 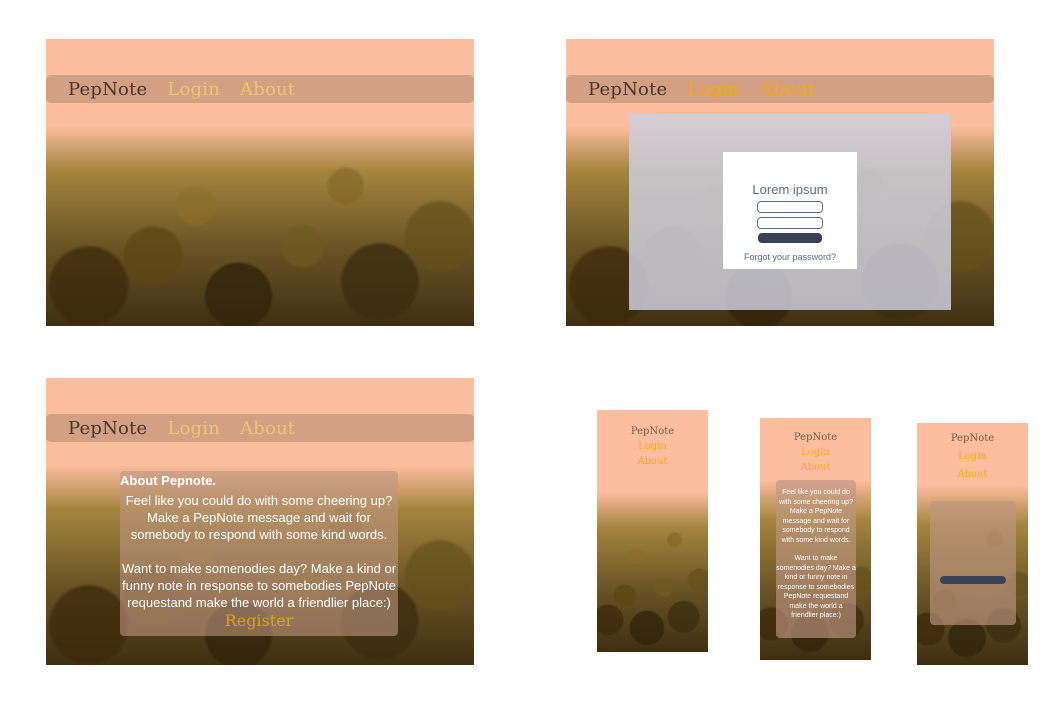 What do you see at coordinates (259, 620) in the screenshot?
I see `register-button: Register` at bounding box center [259, 620].